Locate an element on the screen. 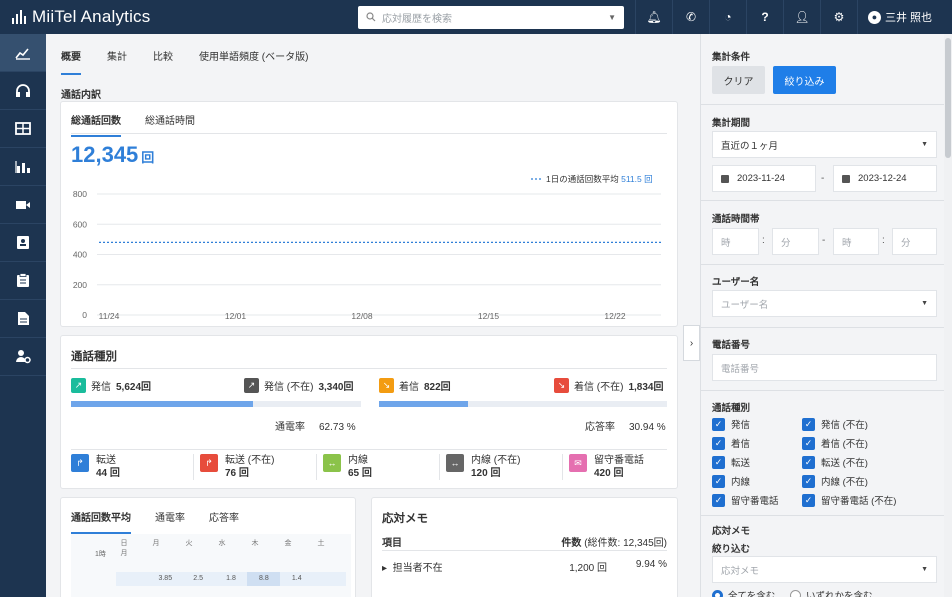  user-admin-icon: 👤︎ is located at coordinates (801, 17).